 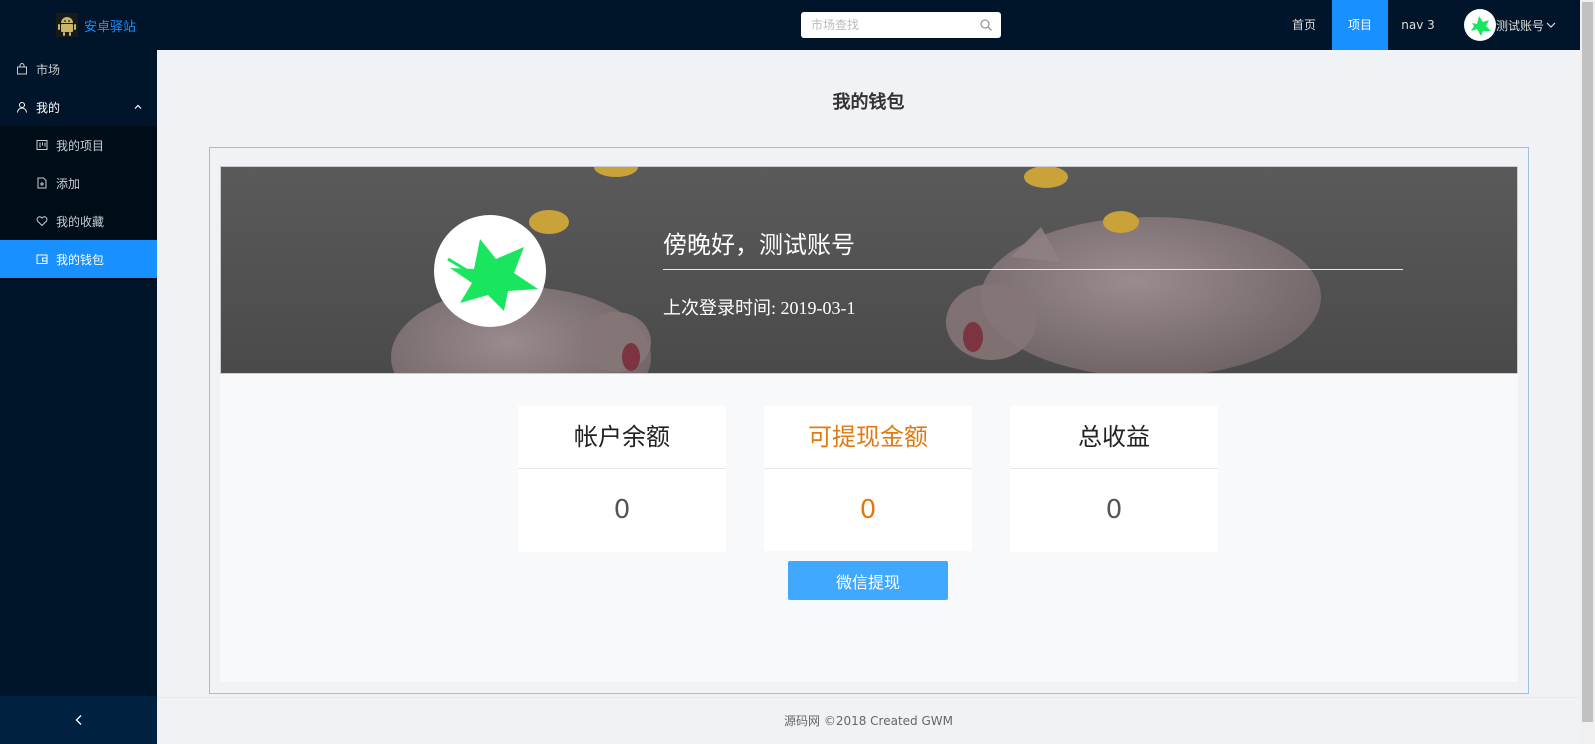 What do you see at coordinates (886, 25) in the screenshot?
I see `search-input` at bounding box center [886, 25].